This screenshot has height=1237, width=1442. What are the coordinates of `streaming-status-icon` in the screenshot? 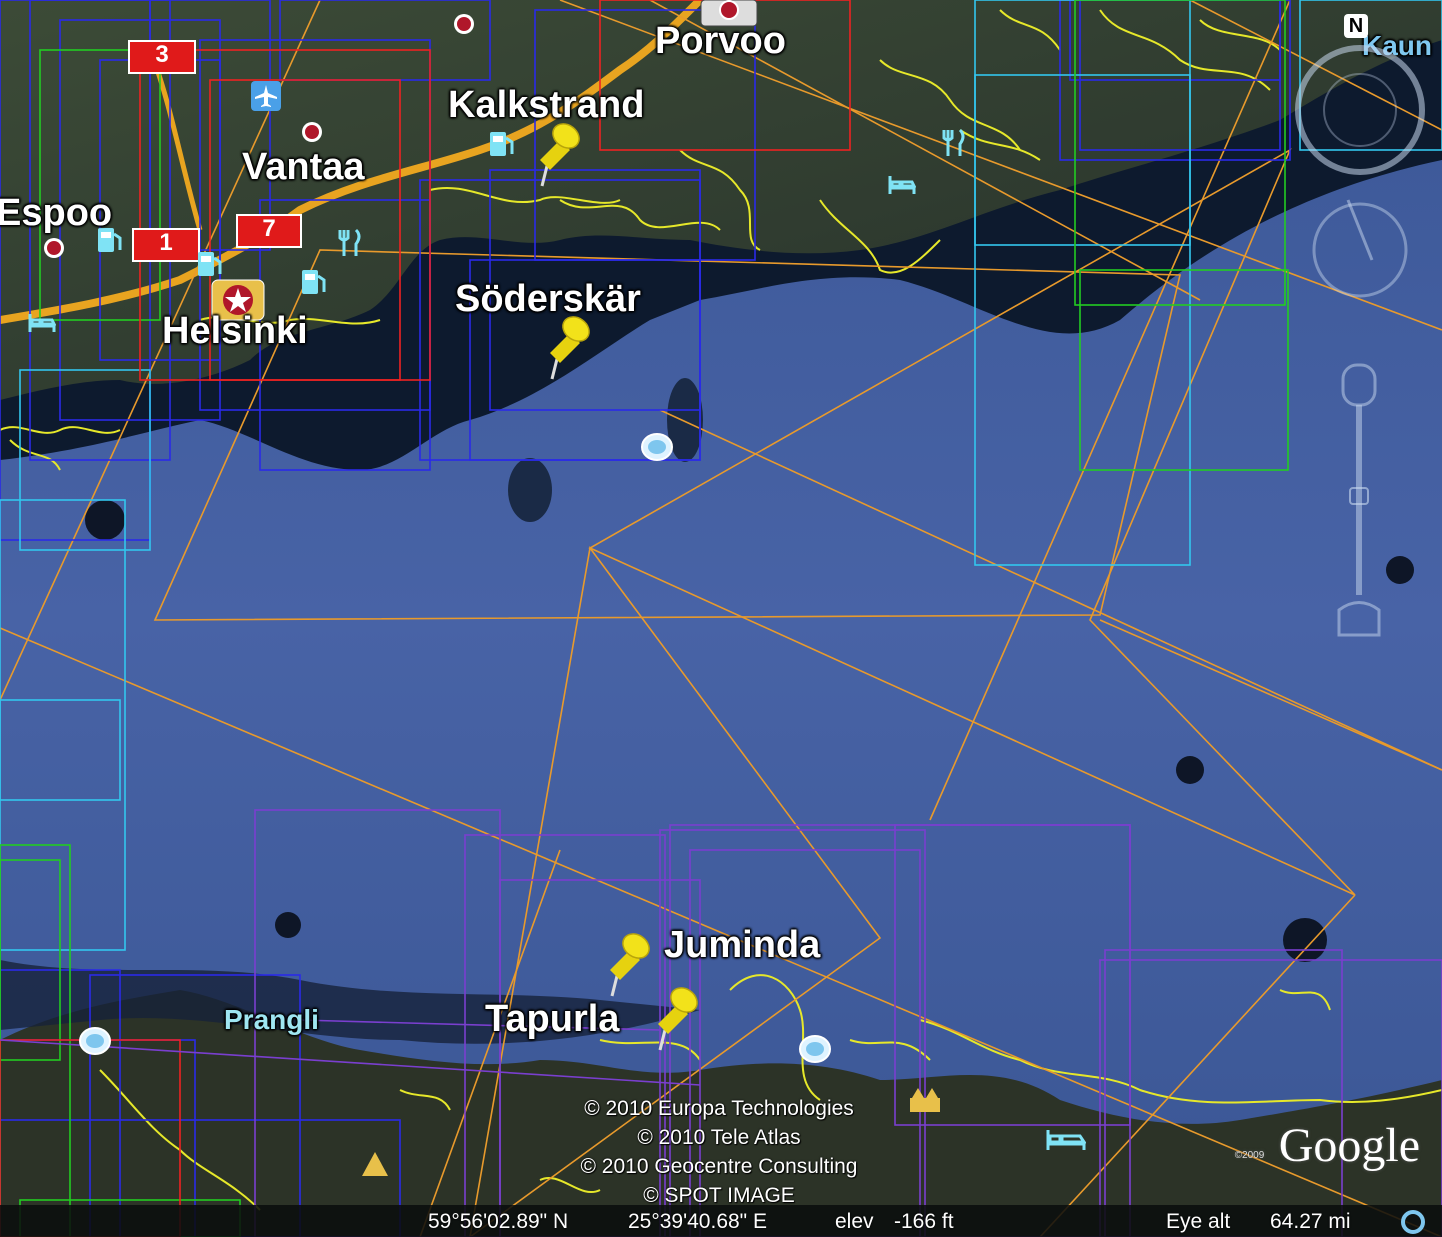 It's located at (1413, 1222).